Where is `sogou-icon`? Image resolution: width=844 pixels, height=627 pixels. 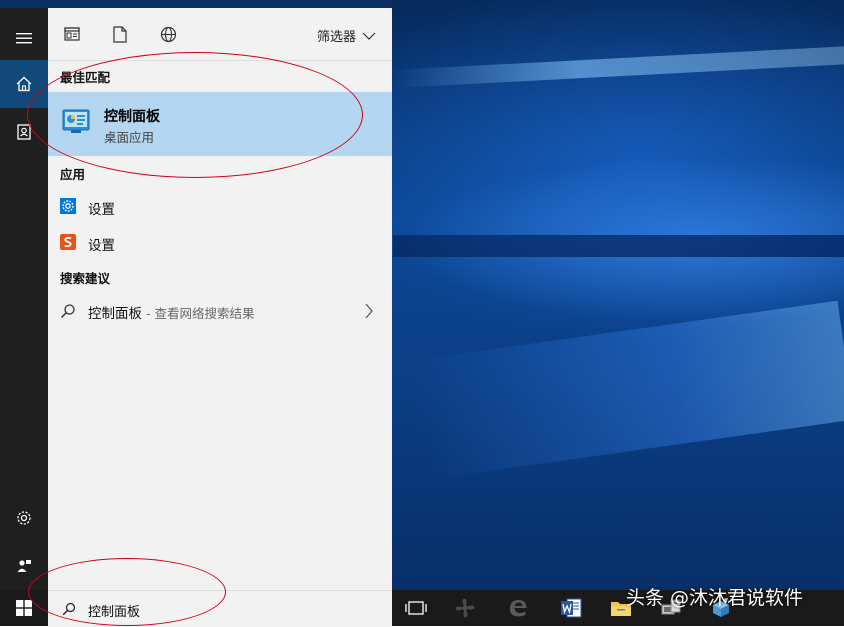
sogou-icon is located at coordinates (68, 242).